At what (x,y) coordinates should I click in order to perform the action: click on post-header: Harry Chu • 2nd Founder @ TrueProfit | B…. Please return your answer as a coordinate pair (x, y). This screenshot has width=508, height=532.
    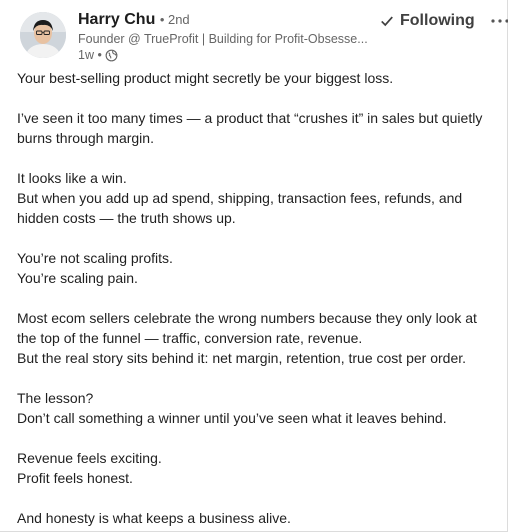
    Looking at the image, I should click on (264, 37).